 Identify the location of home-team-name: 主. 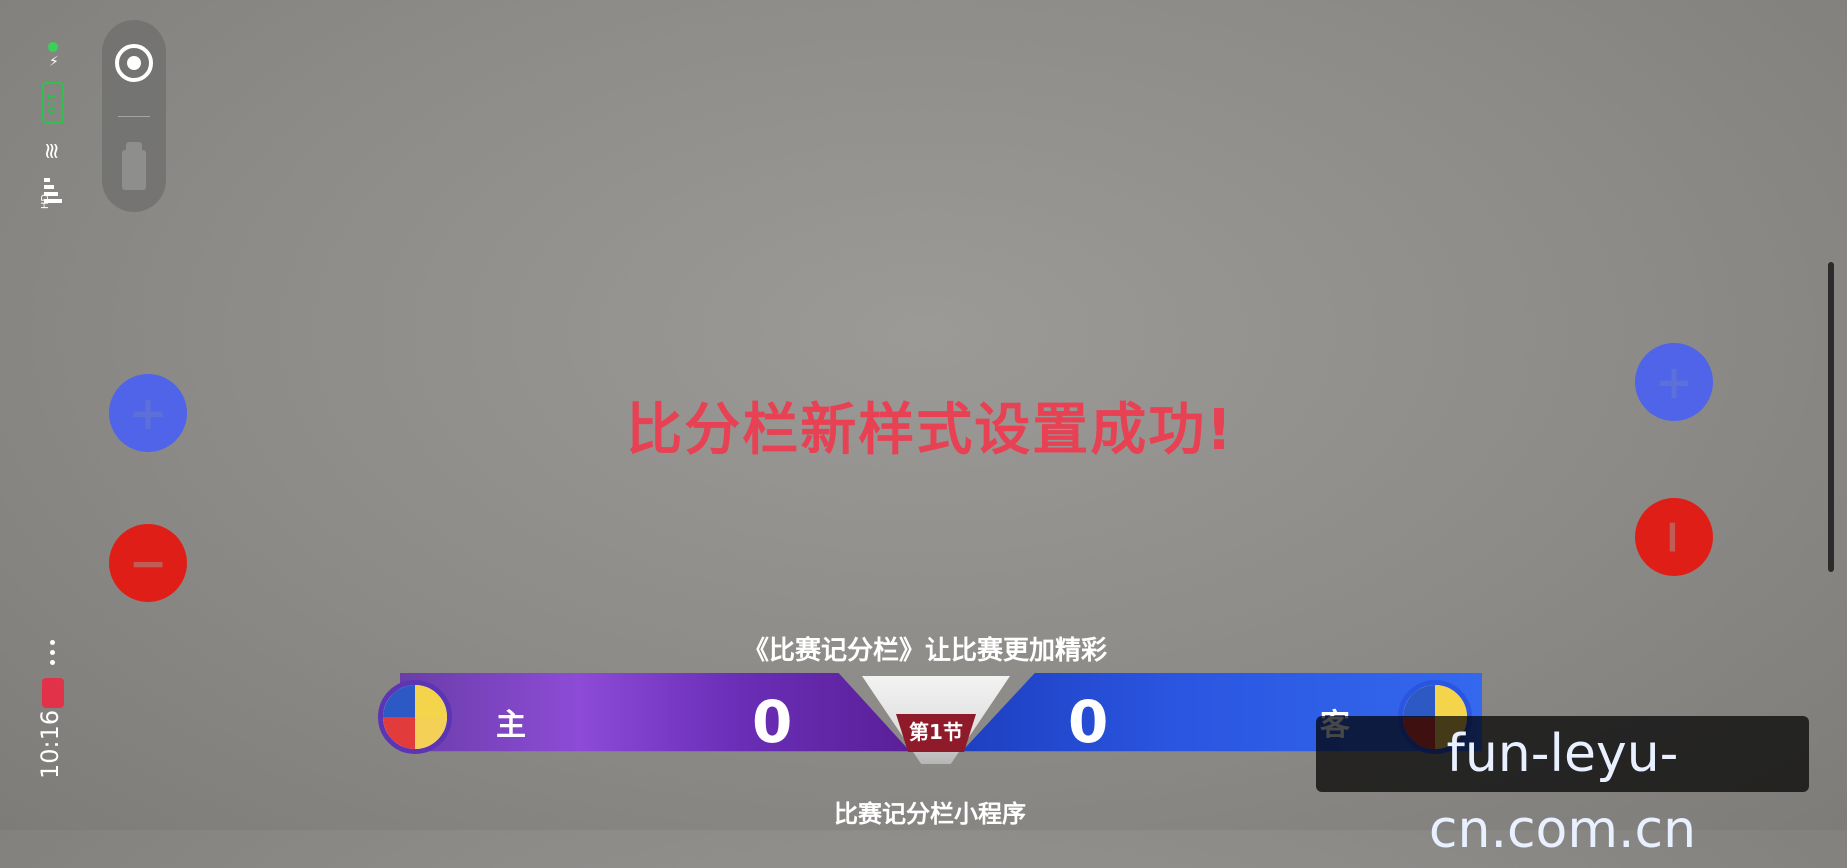
(511, 722).